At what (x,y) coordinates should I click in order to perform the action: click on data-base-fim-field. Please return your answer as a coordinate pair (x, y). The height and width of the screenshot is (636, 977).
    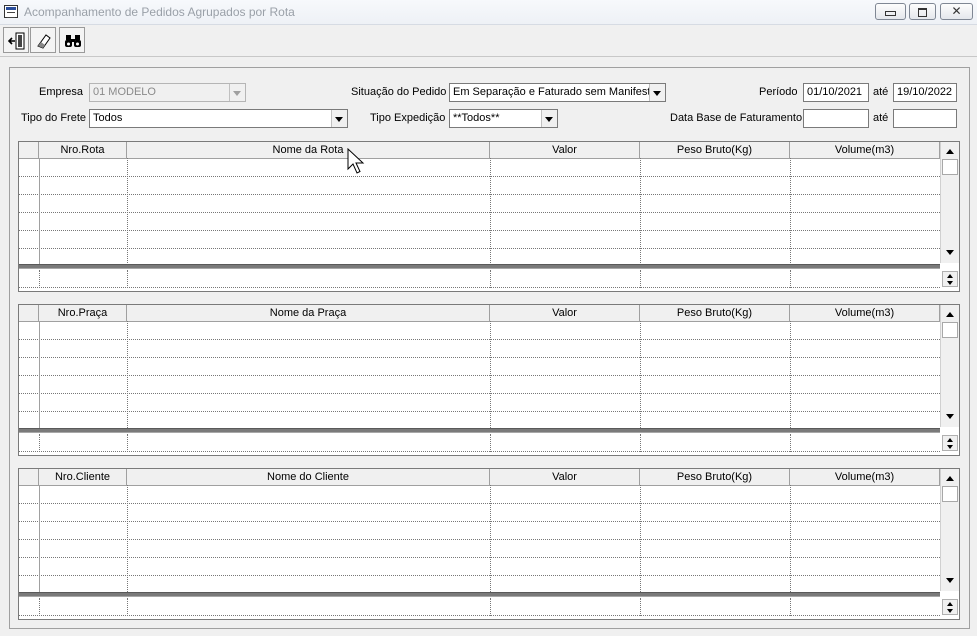
    Looking at the image, I should click on (925, 118).